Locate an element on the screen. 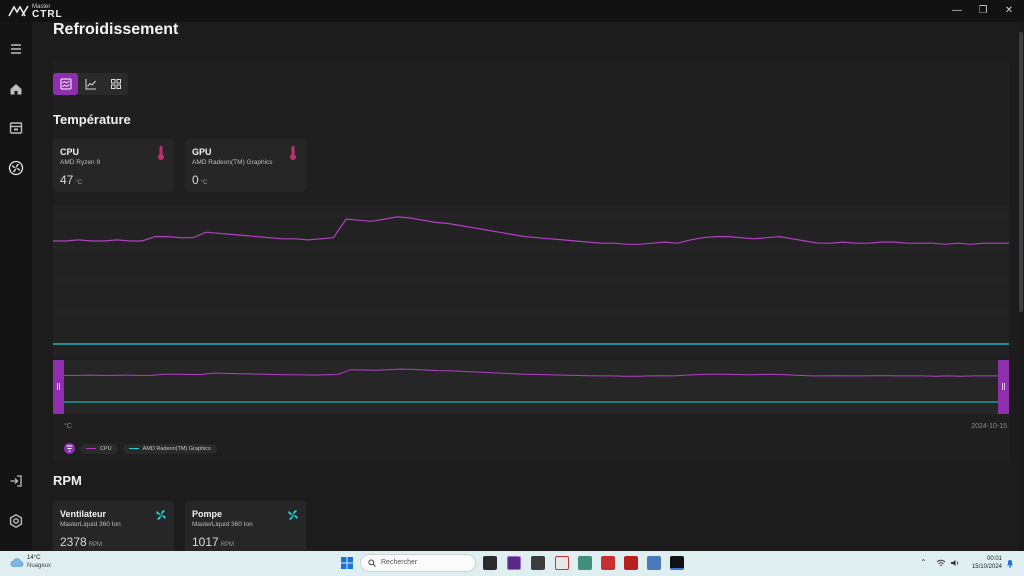 Image resolution: width=1024 pixels, height=576 pixels. app-icon-red is located at coordinates (562, 563).